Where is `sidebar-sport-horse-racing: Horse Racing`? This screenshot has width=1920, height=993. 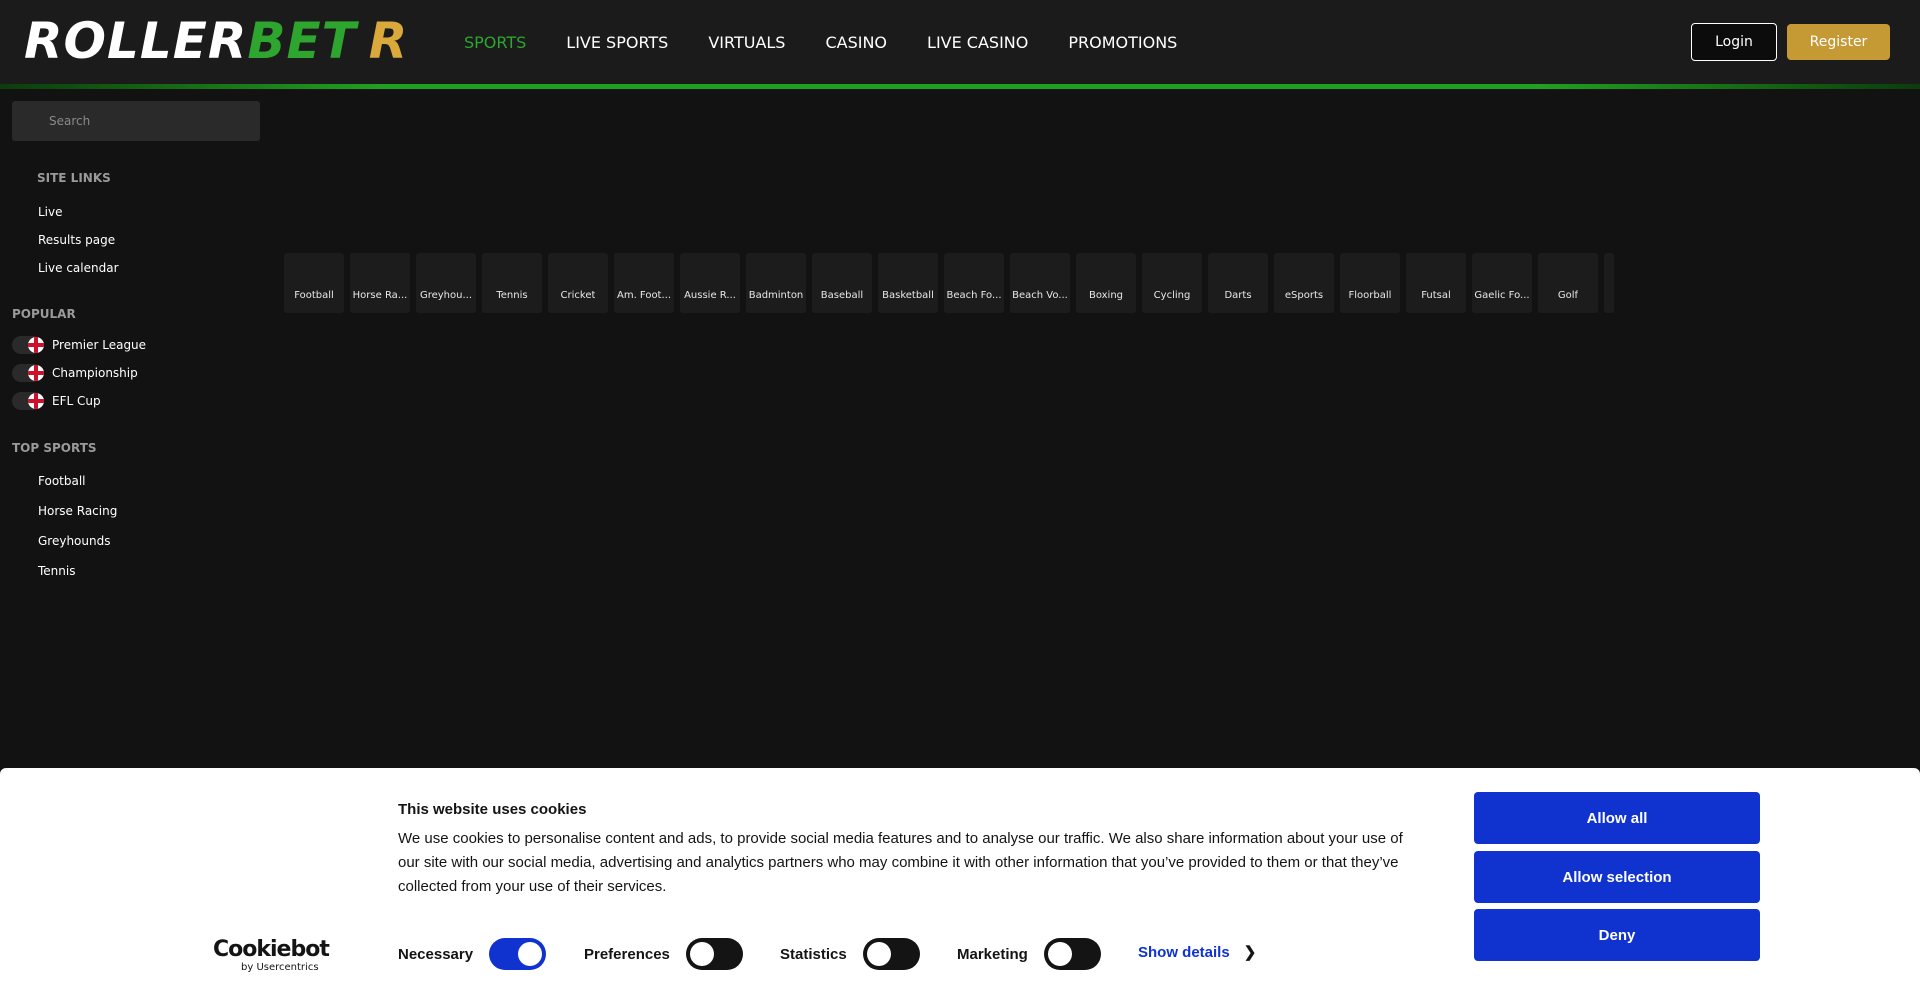
sidebar-sport-horse-racing: Horse Racing is located at coordinates (77, 511).